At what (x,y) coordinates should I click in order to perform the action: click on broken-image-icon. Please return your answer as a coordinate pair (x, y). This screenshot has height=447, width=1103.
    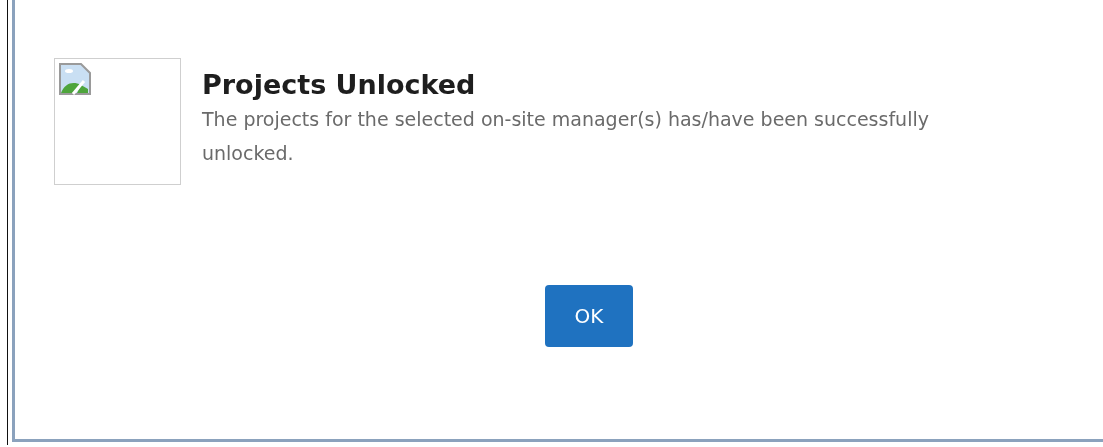
    Looking at the image, I should click on (75, 79).